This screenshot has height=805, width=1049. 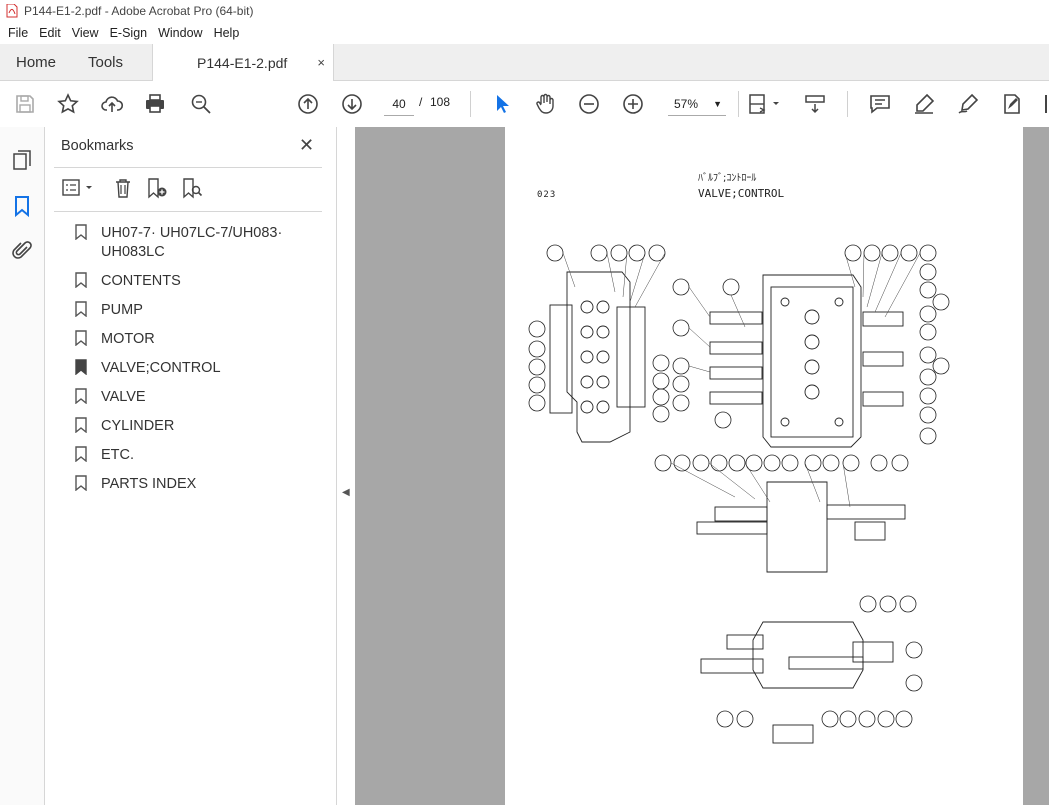 I want to click on menu-bar: File Edit View E-Sign Window Help, so click(x=524, y=33).